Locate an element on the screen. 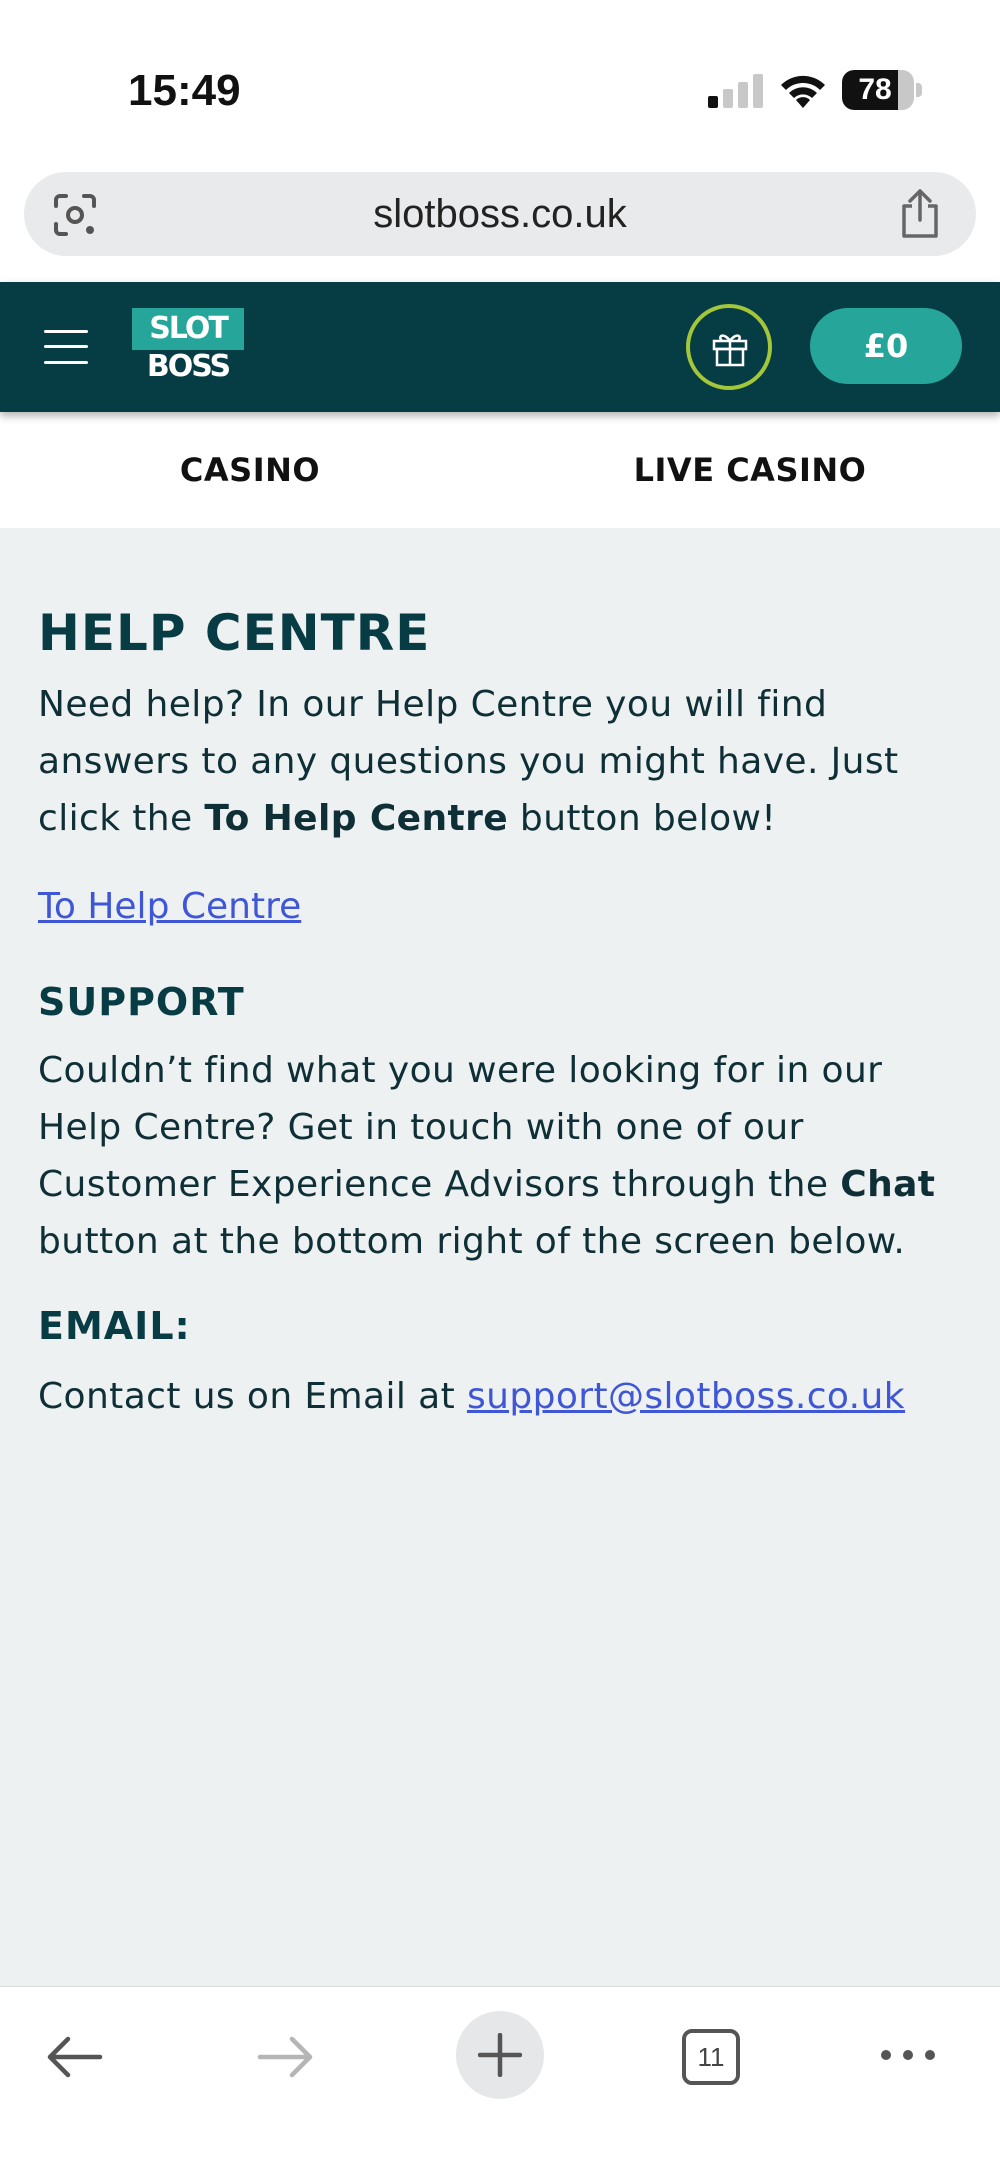 The image size is (1000, 2171). to-help-centre-link: To Help Centre is located at coordinates (169, 906).